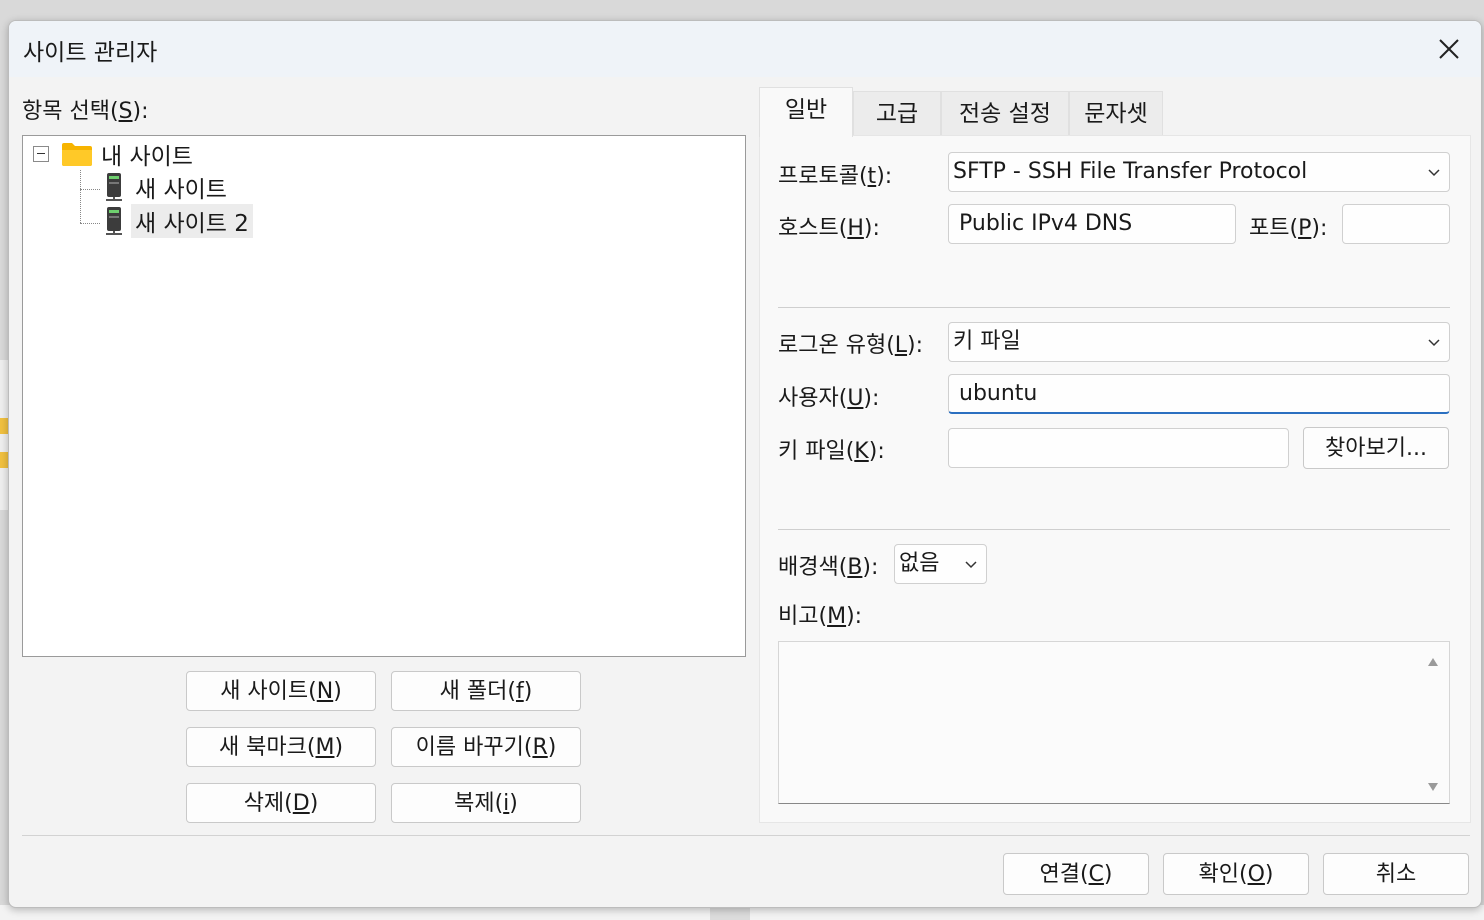 This screenshot has height=920, width=1484. Describe the element at coordinates (806, 112) in the screenshot. I see `tab-general: 일반` at that location.